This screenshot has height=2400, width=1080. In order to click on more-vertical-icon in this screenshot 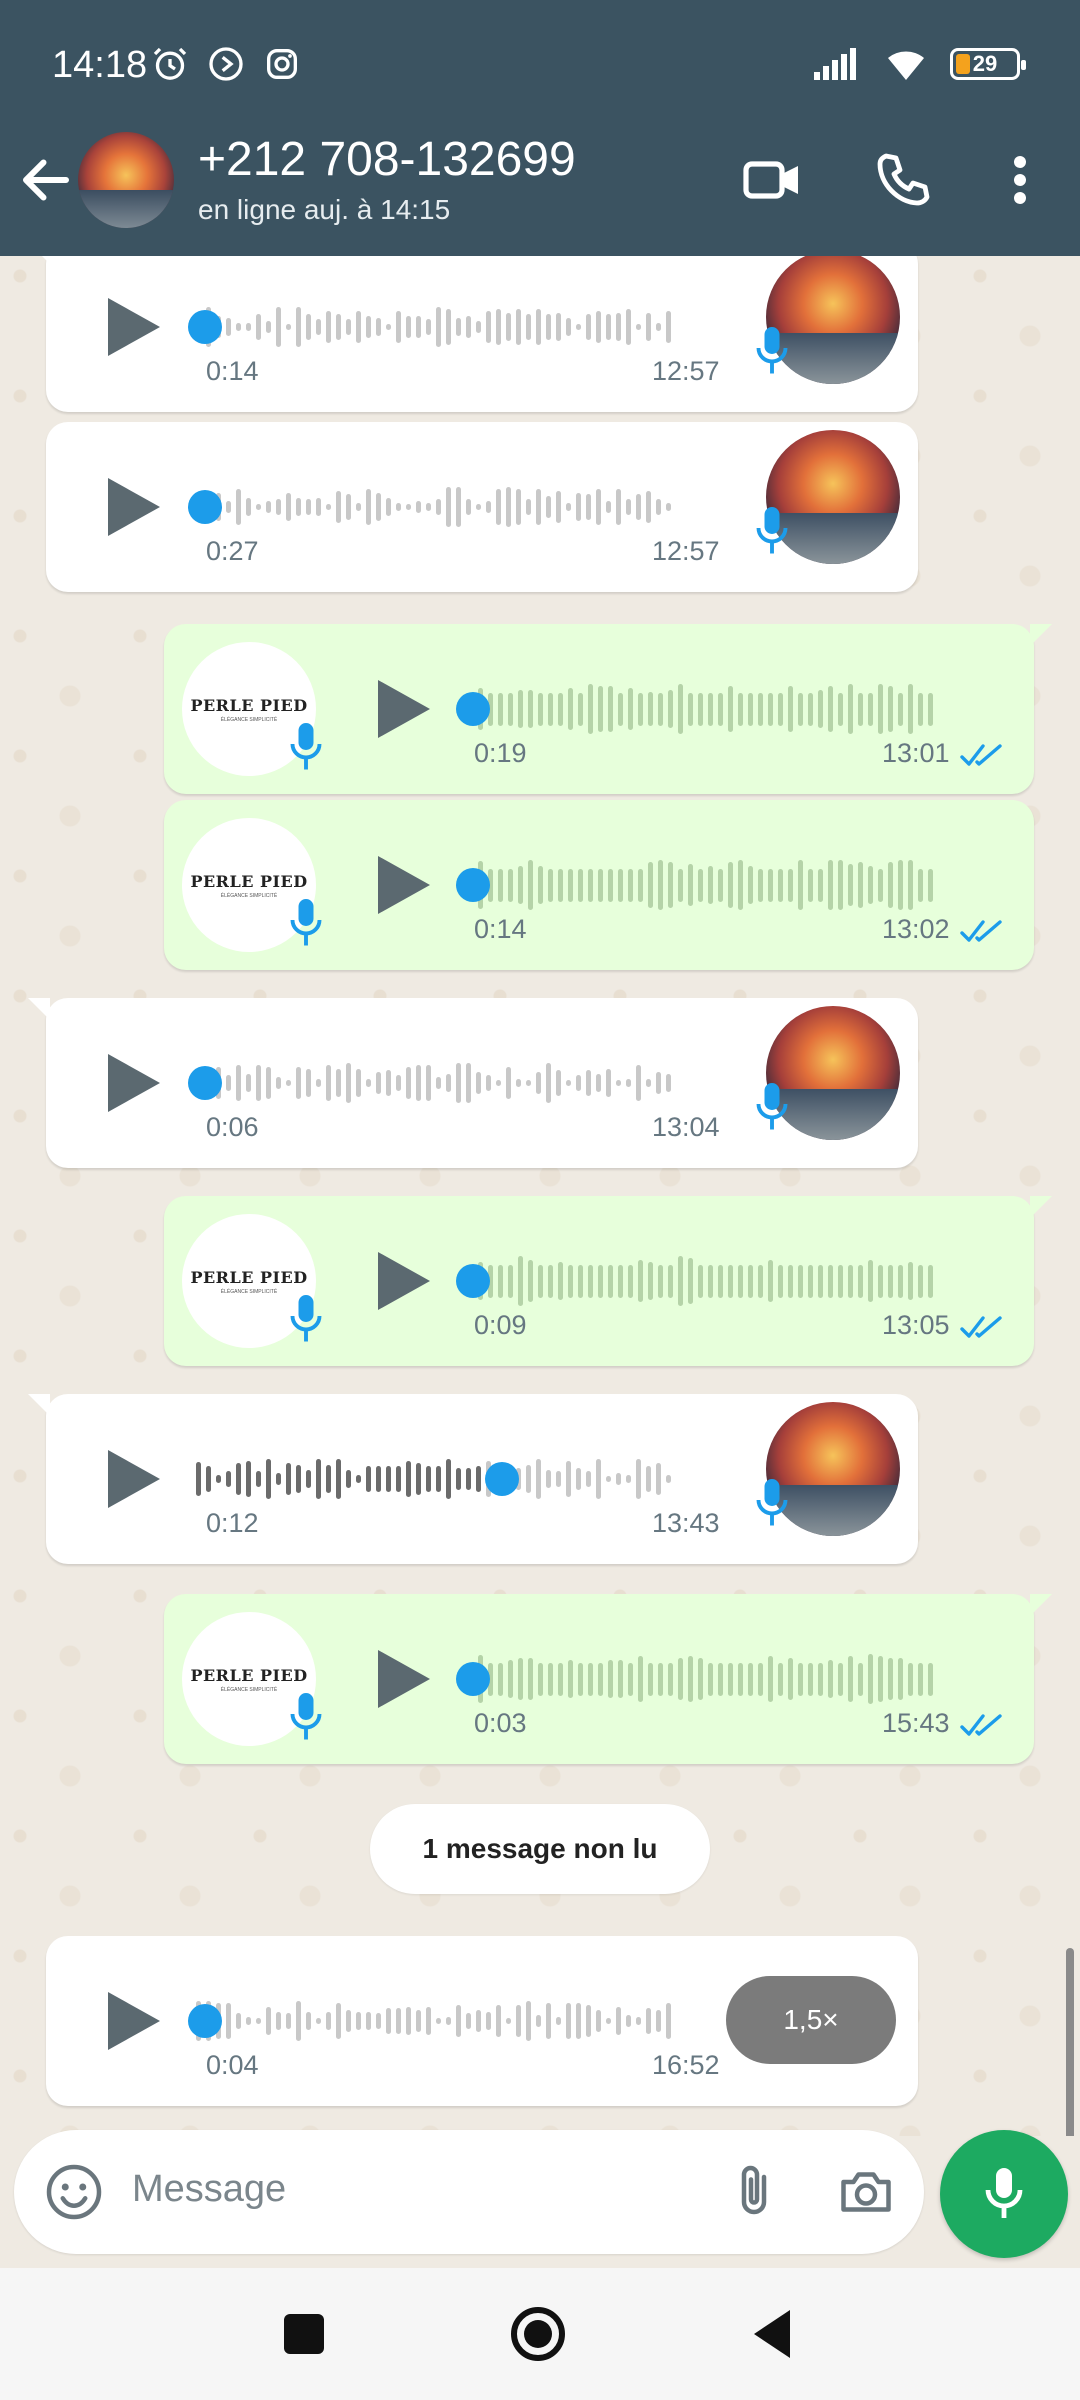, I will do `click(1020, 180)`.